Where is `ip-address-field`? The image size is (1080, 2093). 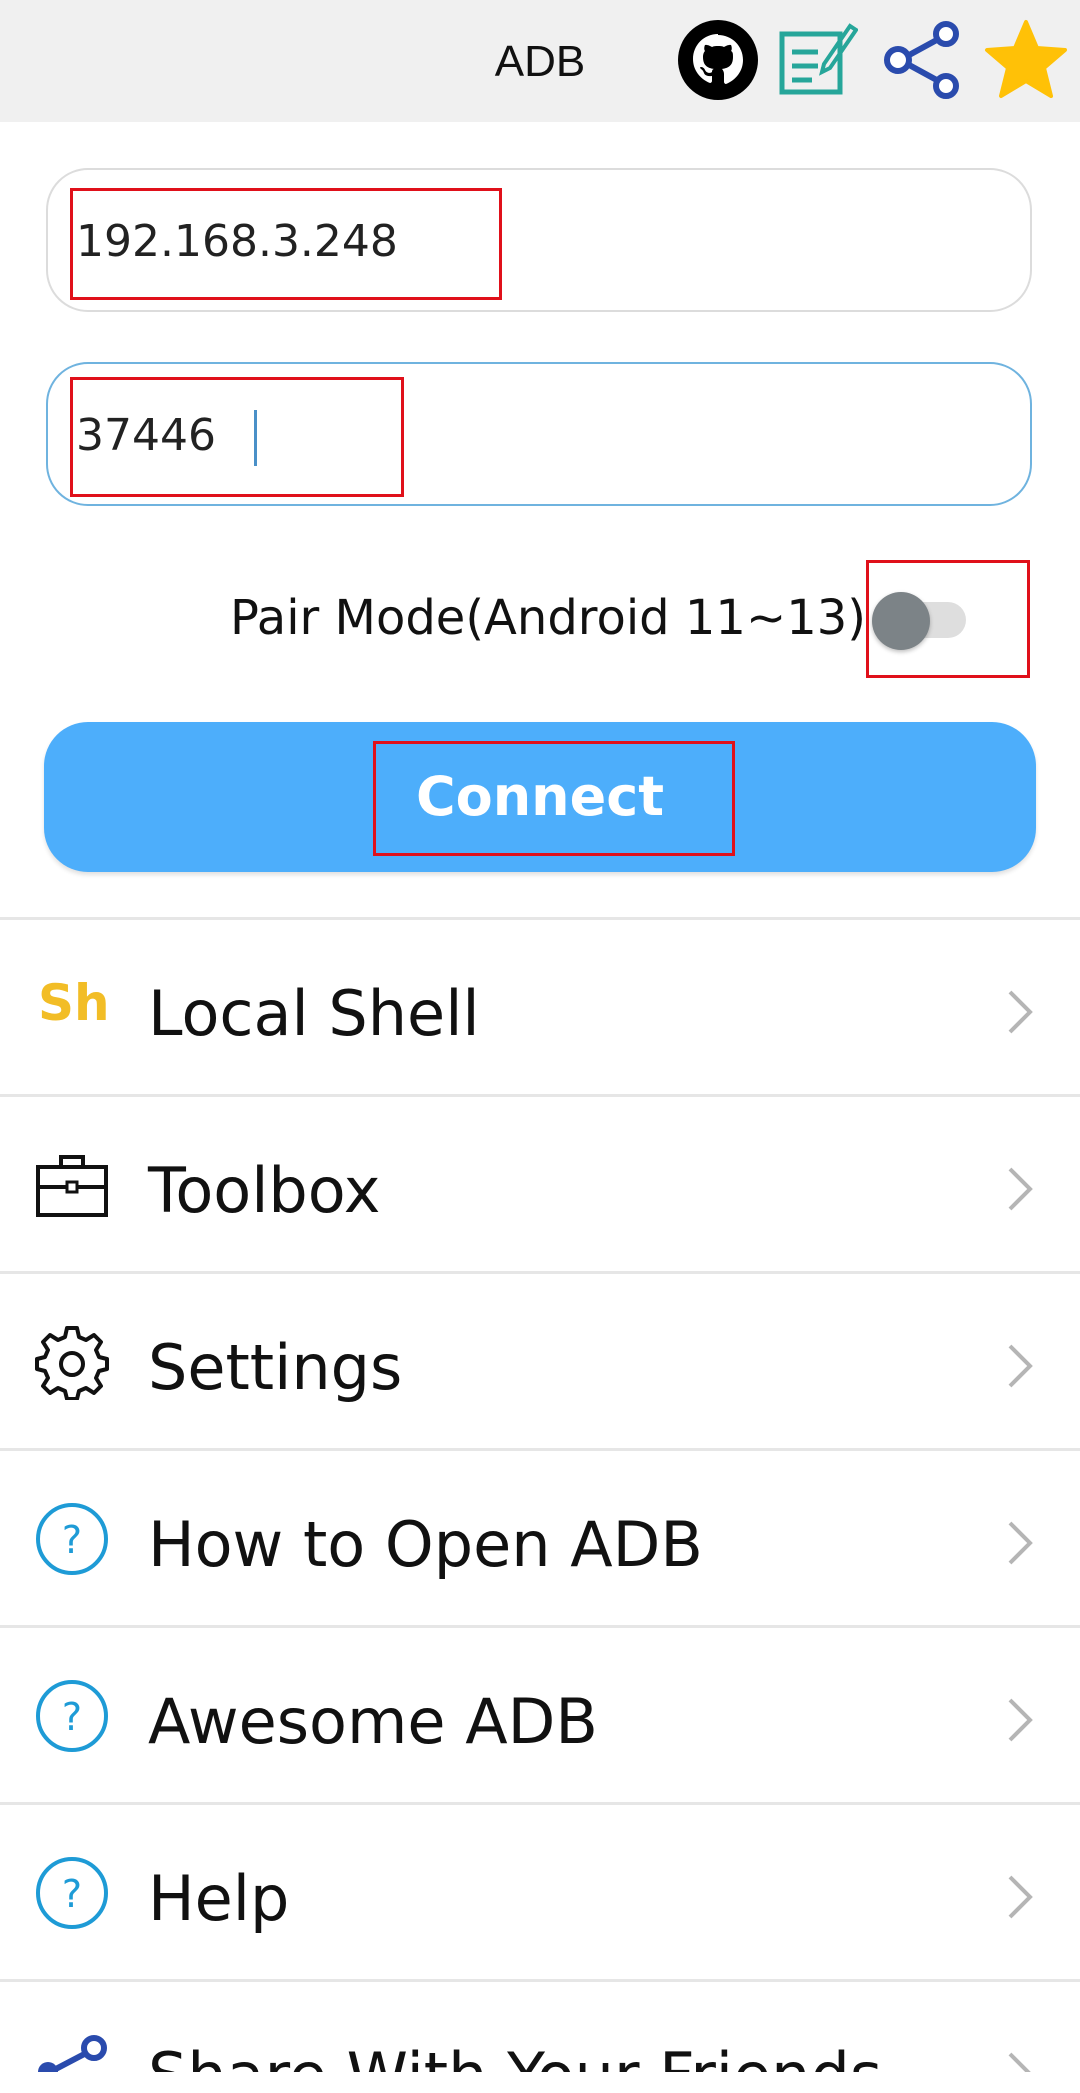 ip-address-field is located at coordinates (539, 240).